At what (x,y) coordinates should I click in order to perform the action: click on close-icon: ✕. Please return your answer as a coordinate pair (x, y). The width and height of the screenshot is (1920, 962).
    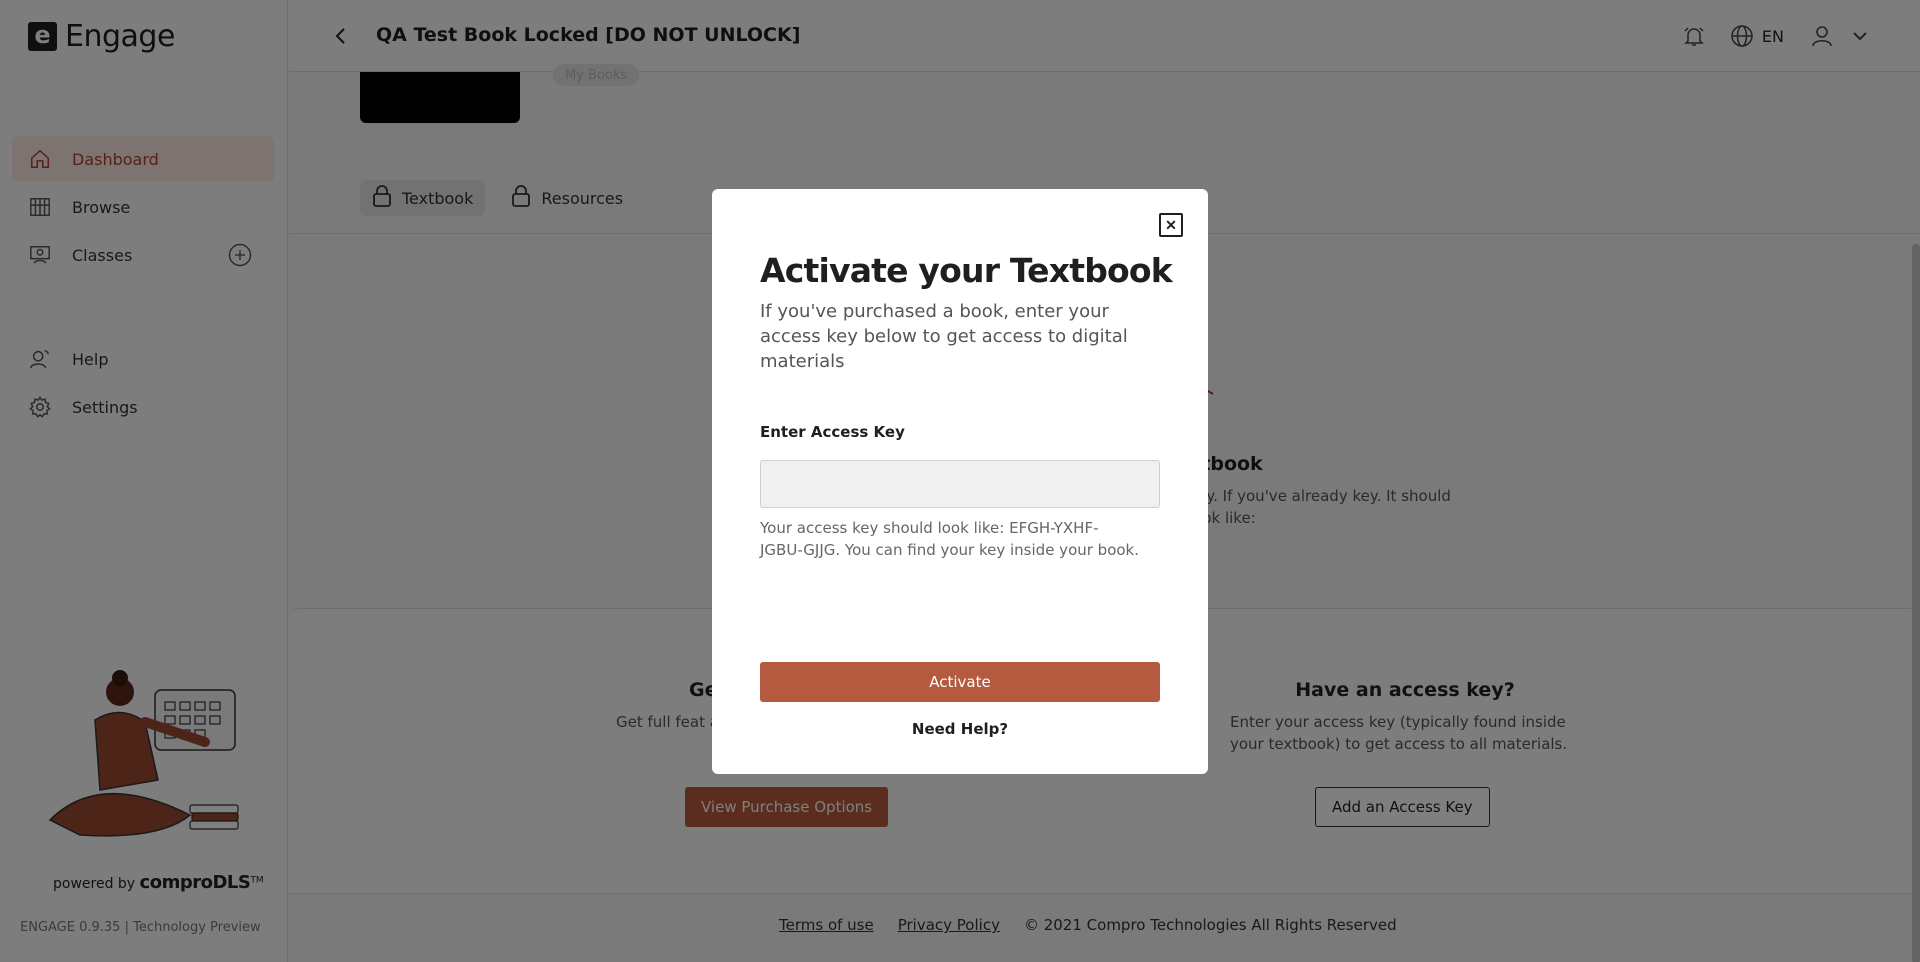
    Looking at the image, I should click on (1171, 225).